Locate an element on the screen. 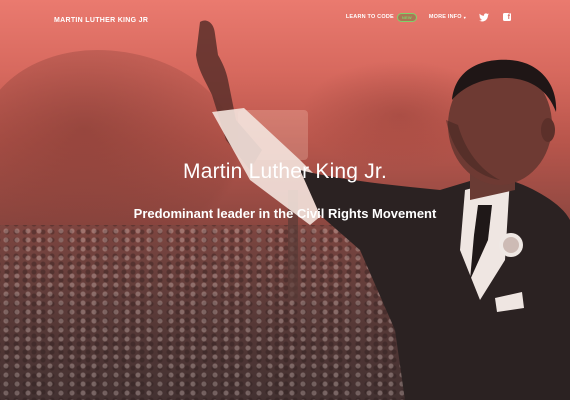  facebook-icon: f is located at coordinates (507, 17).